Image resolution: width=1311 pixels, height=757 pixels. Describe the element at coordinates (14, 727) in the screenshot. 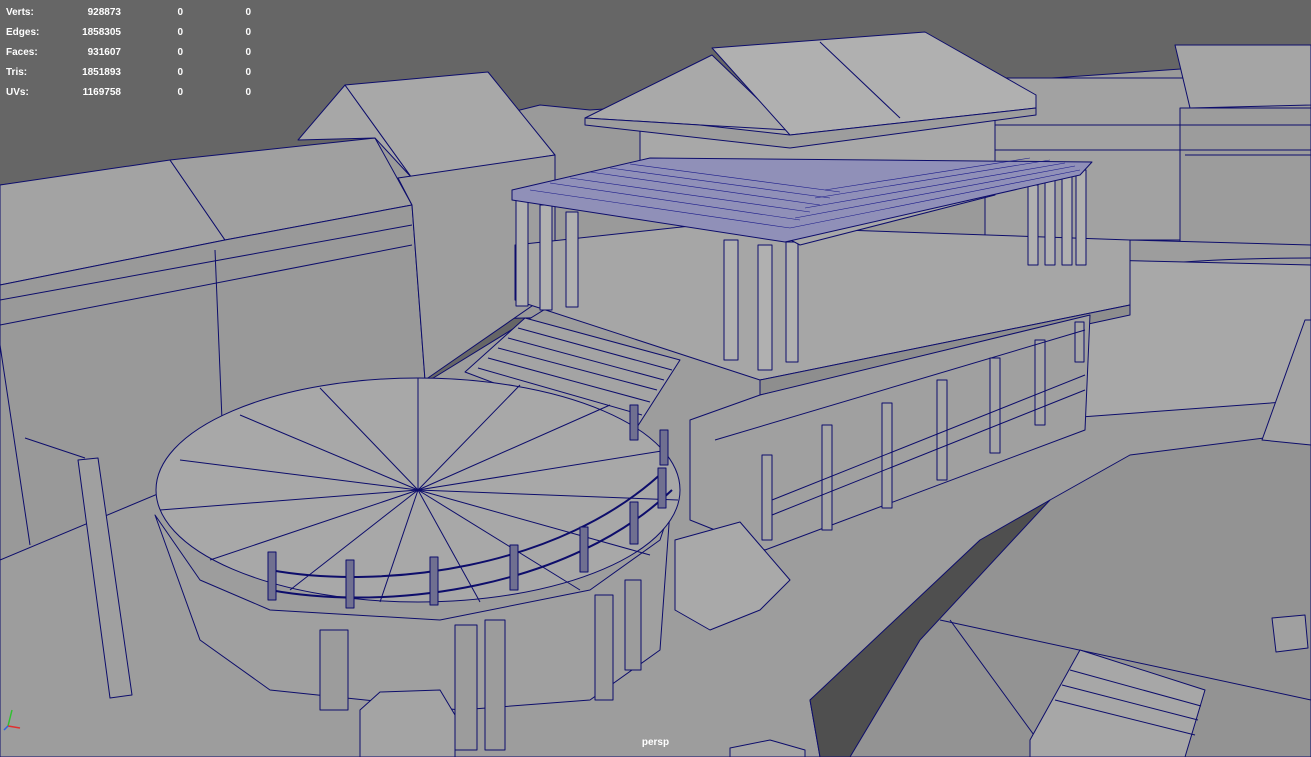

I see `axis-x-line` at that location.